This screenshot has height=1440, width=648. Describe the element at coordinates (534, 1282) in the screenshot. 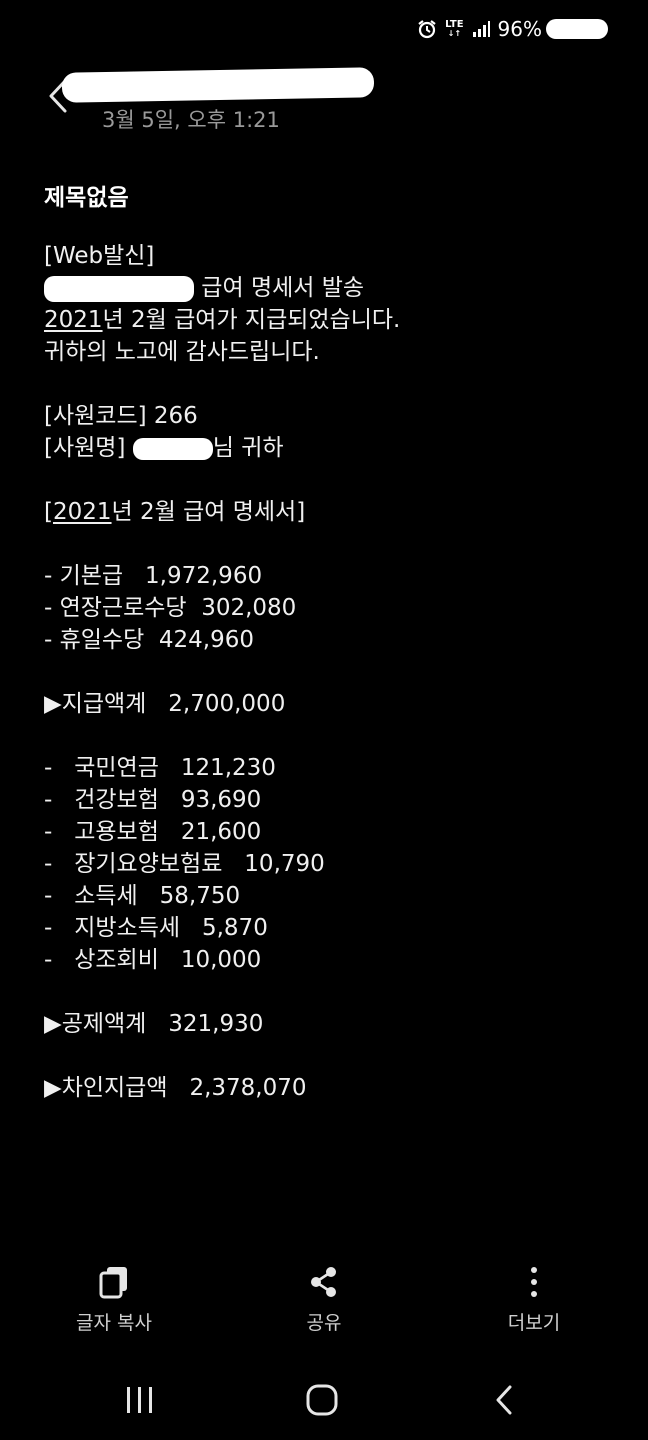

I see `more-vertical-icon` at that location.